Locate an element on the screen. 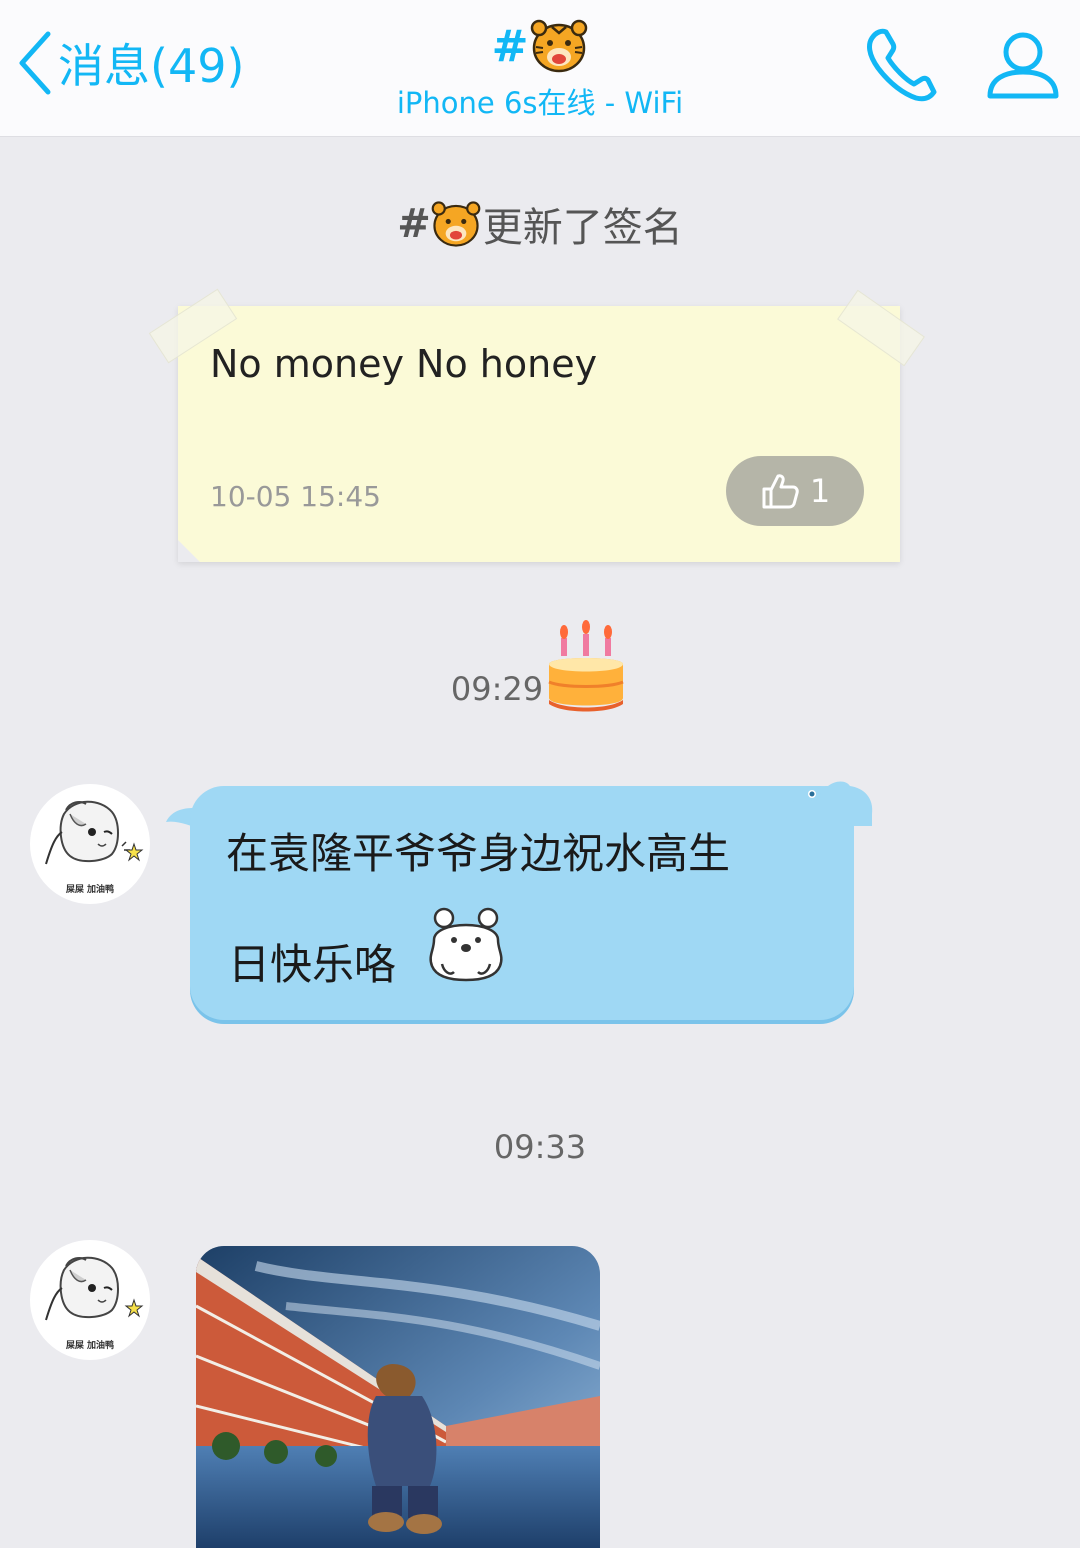  message-bubble: 在袁隆平爷爷身边祝水高生 日快乐咯 is located at coordinates (520, 902).